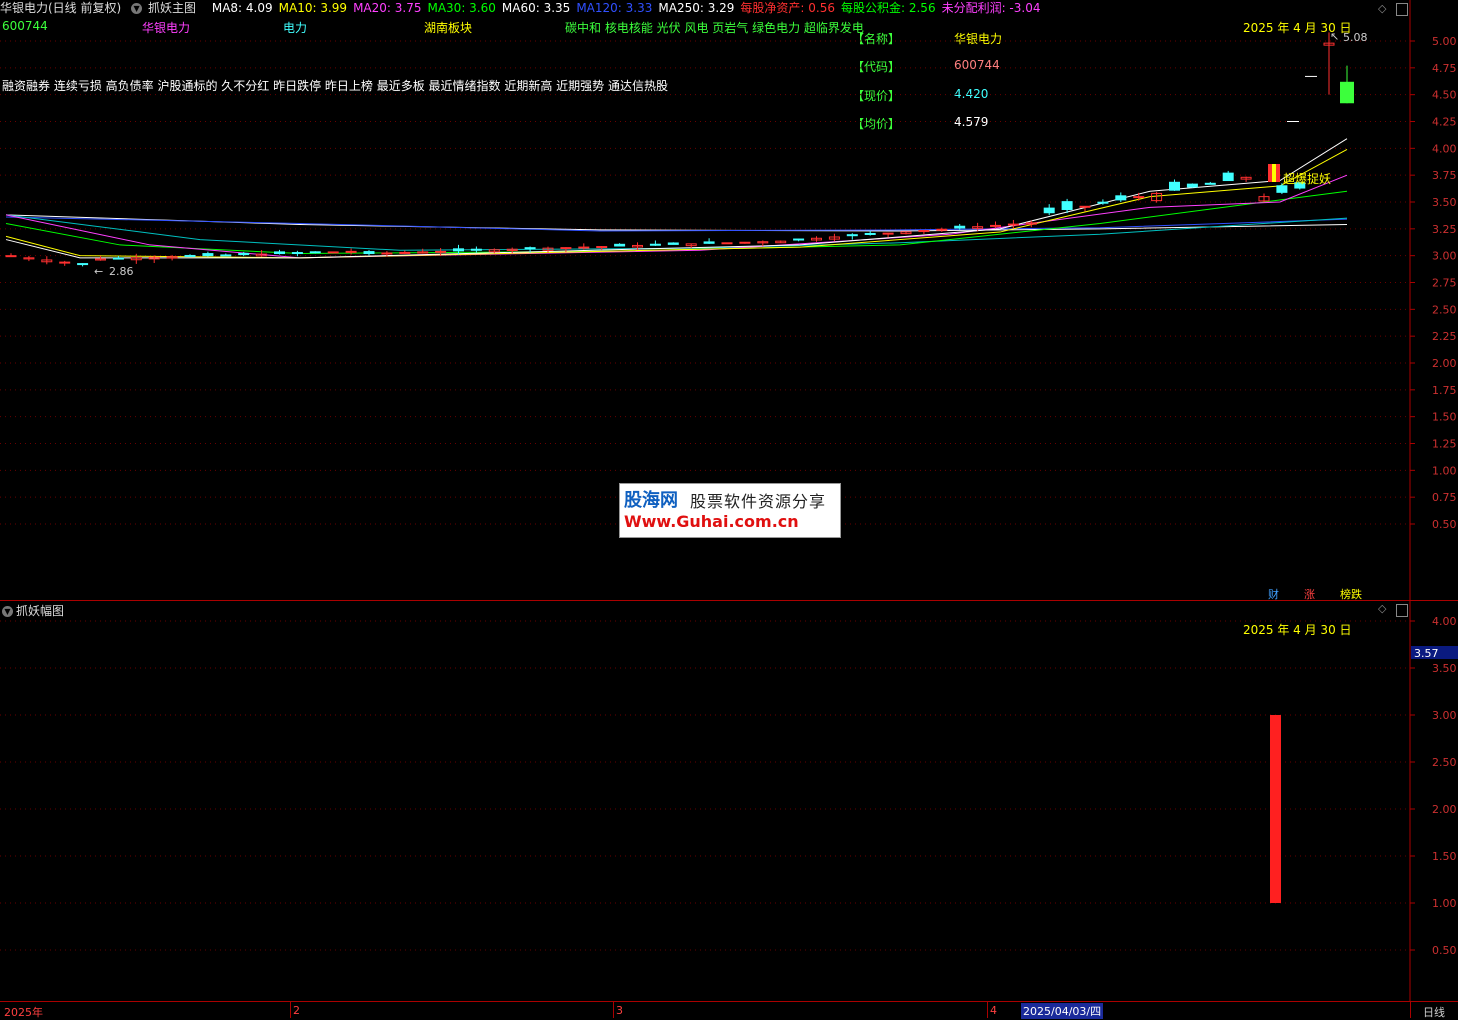 This screenshot has height=1020, width=1458. I want to click on price-tick-label: 4.25, so click(1444, 122).